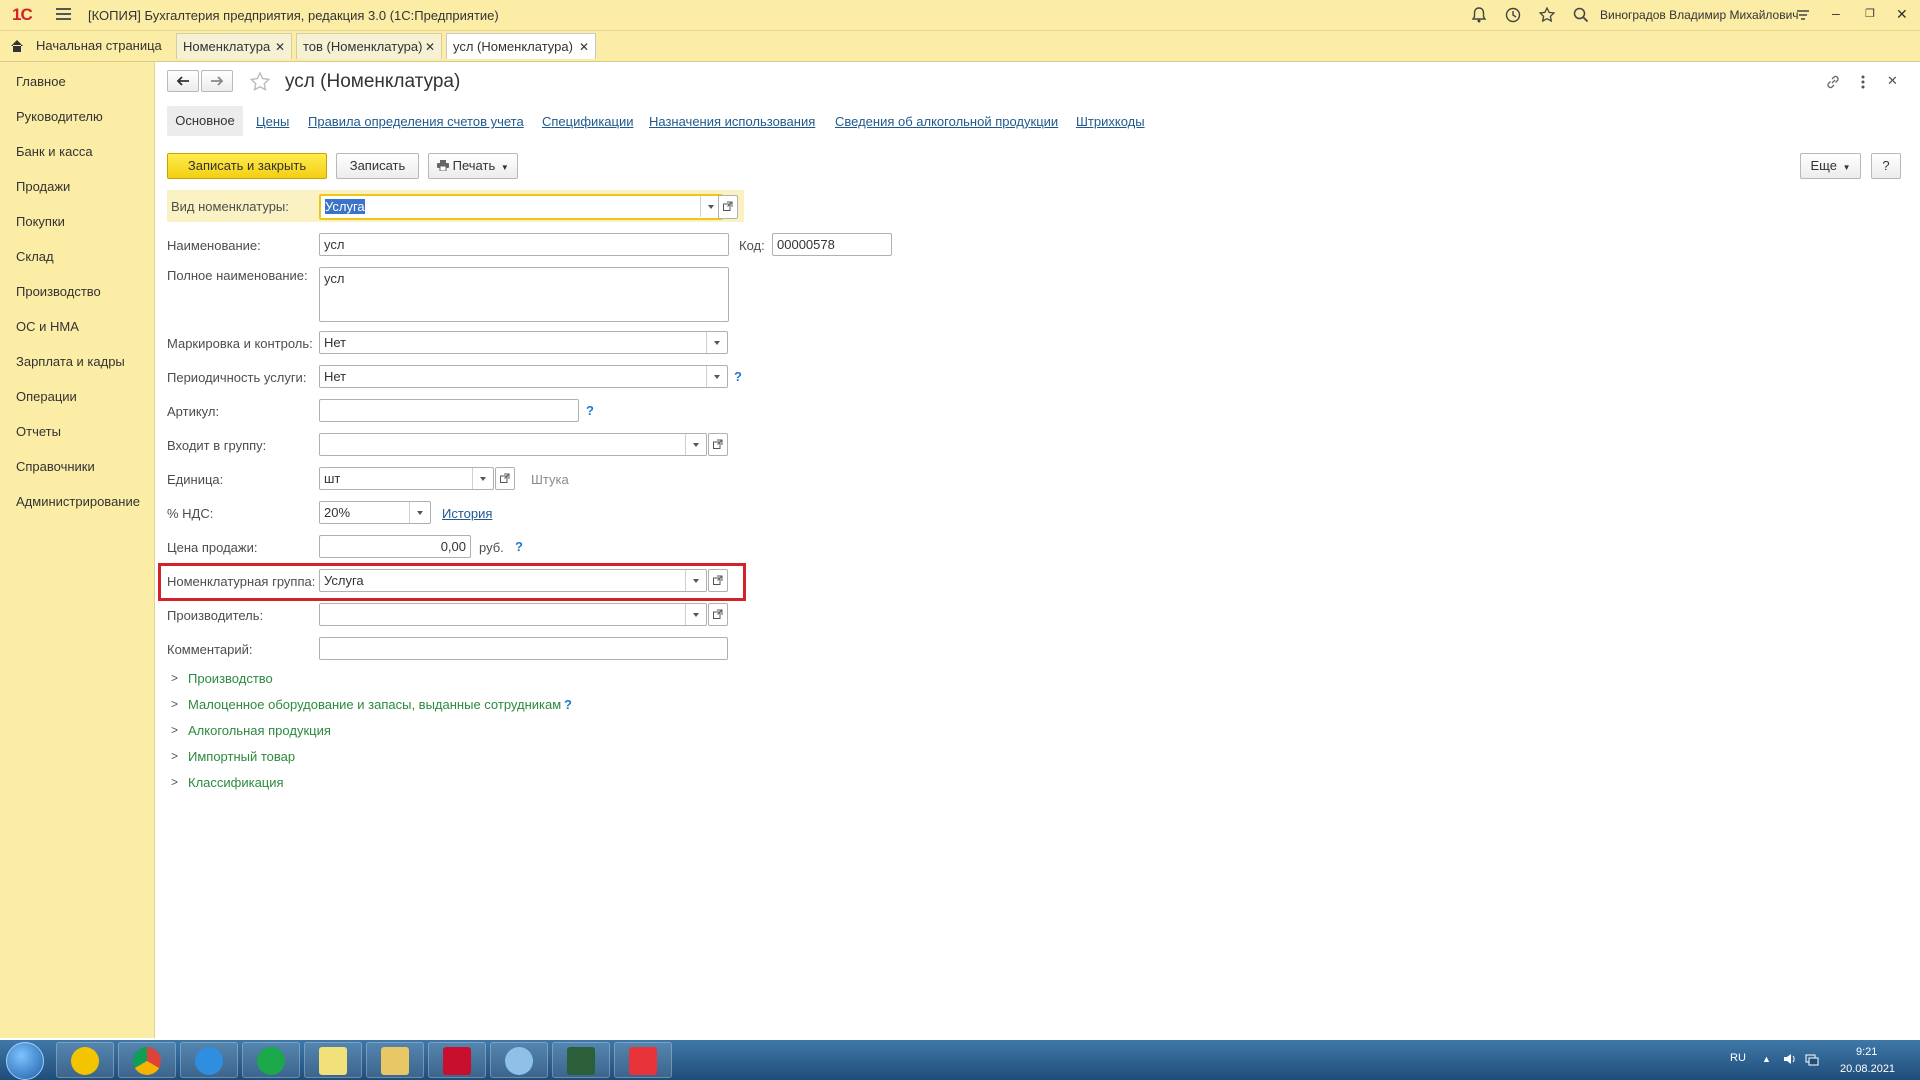  What do you see at coordinates (524, 244) in the screenshot?
I see `name-input: усл` at bounding box center [524, 244].